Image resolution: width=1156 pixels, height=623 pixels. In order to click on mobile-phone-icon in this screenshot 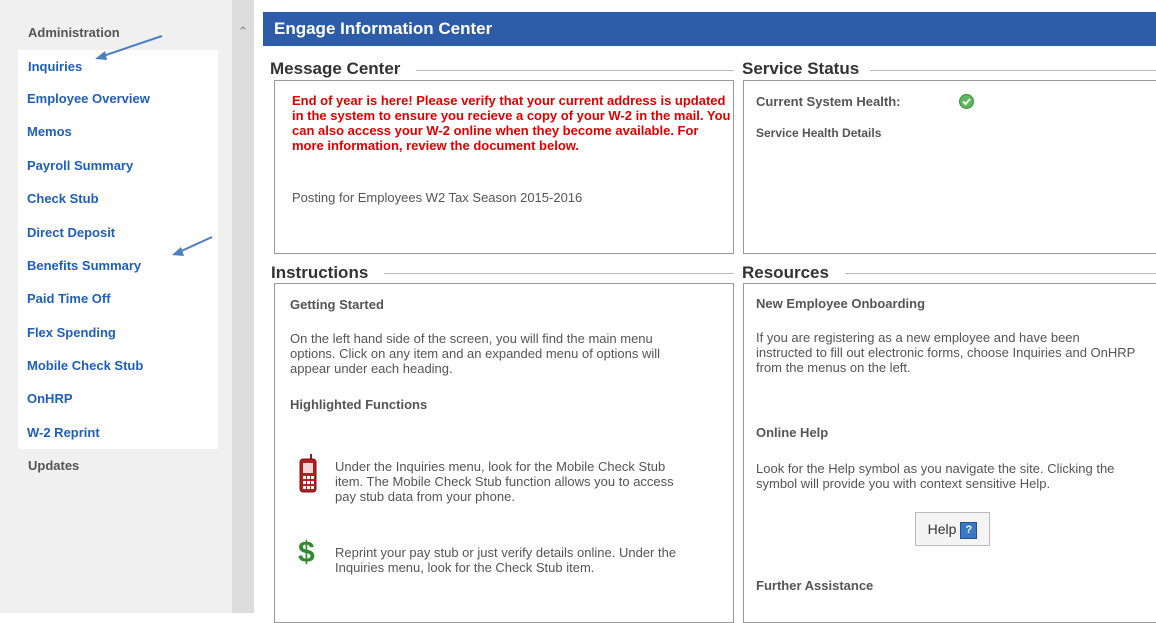, I will do `click(308, 473)`.